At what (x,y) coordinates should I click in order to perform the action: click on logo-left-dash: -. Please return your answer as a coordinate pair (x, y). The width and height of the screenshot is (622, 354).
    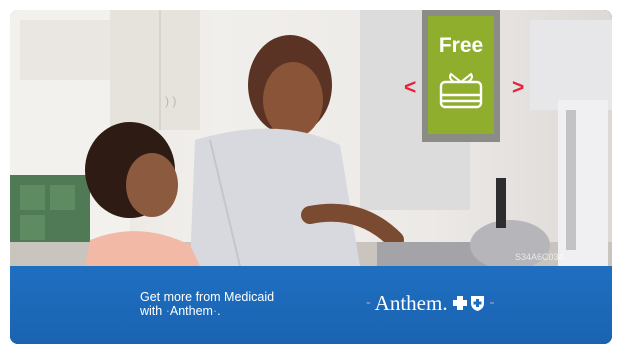
    Looking at the image, I should click on (368, 302).